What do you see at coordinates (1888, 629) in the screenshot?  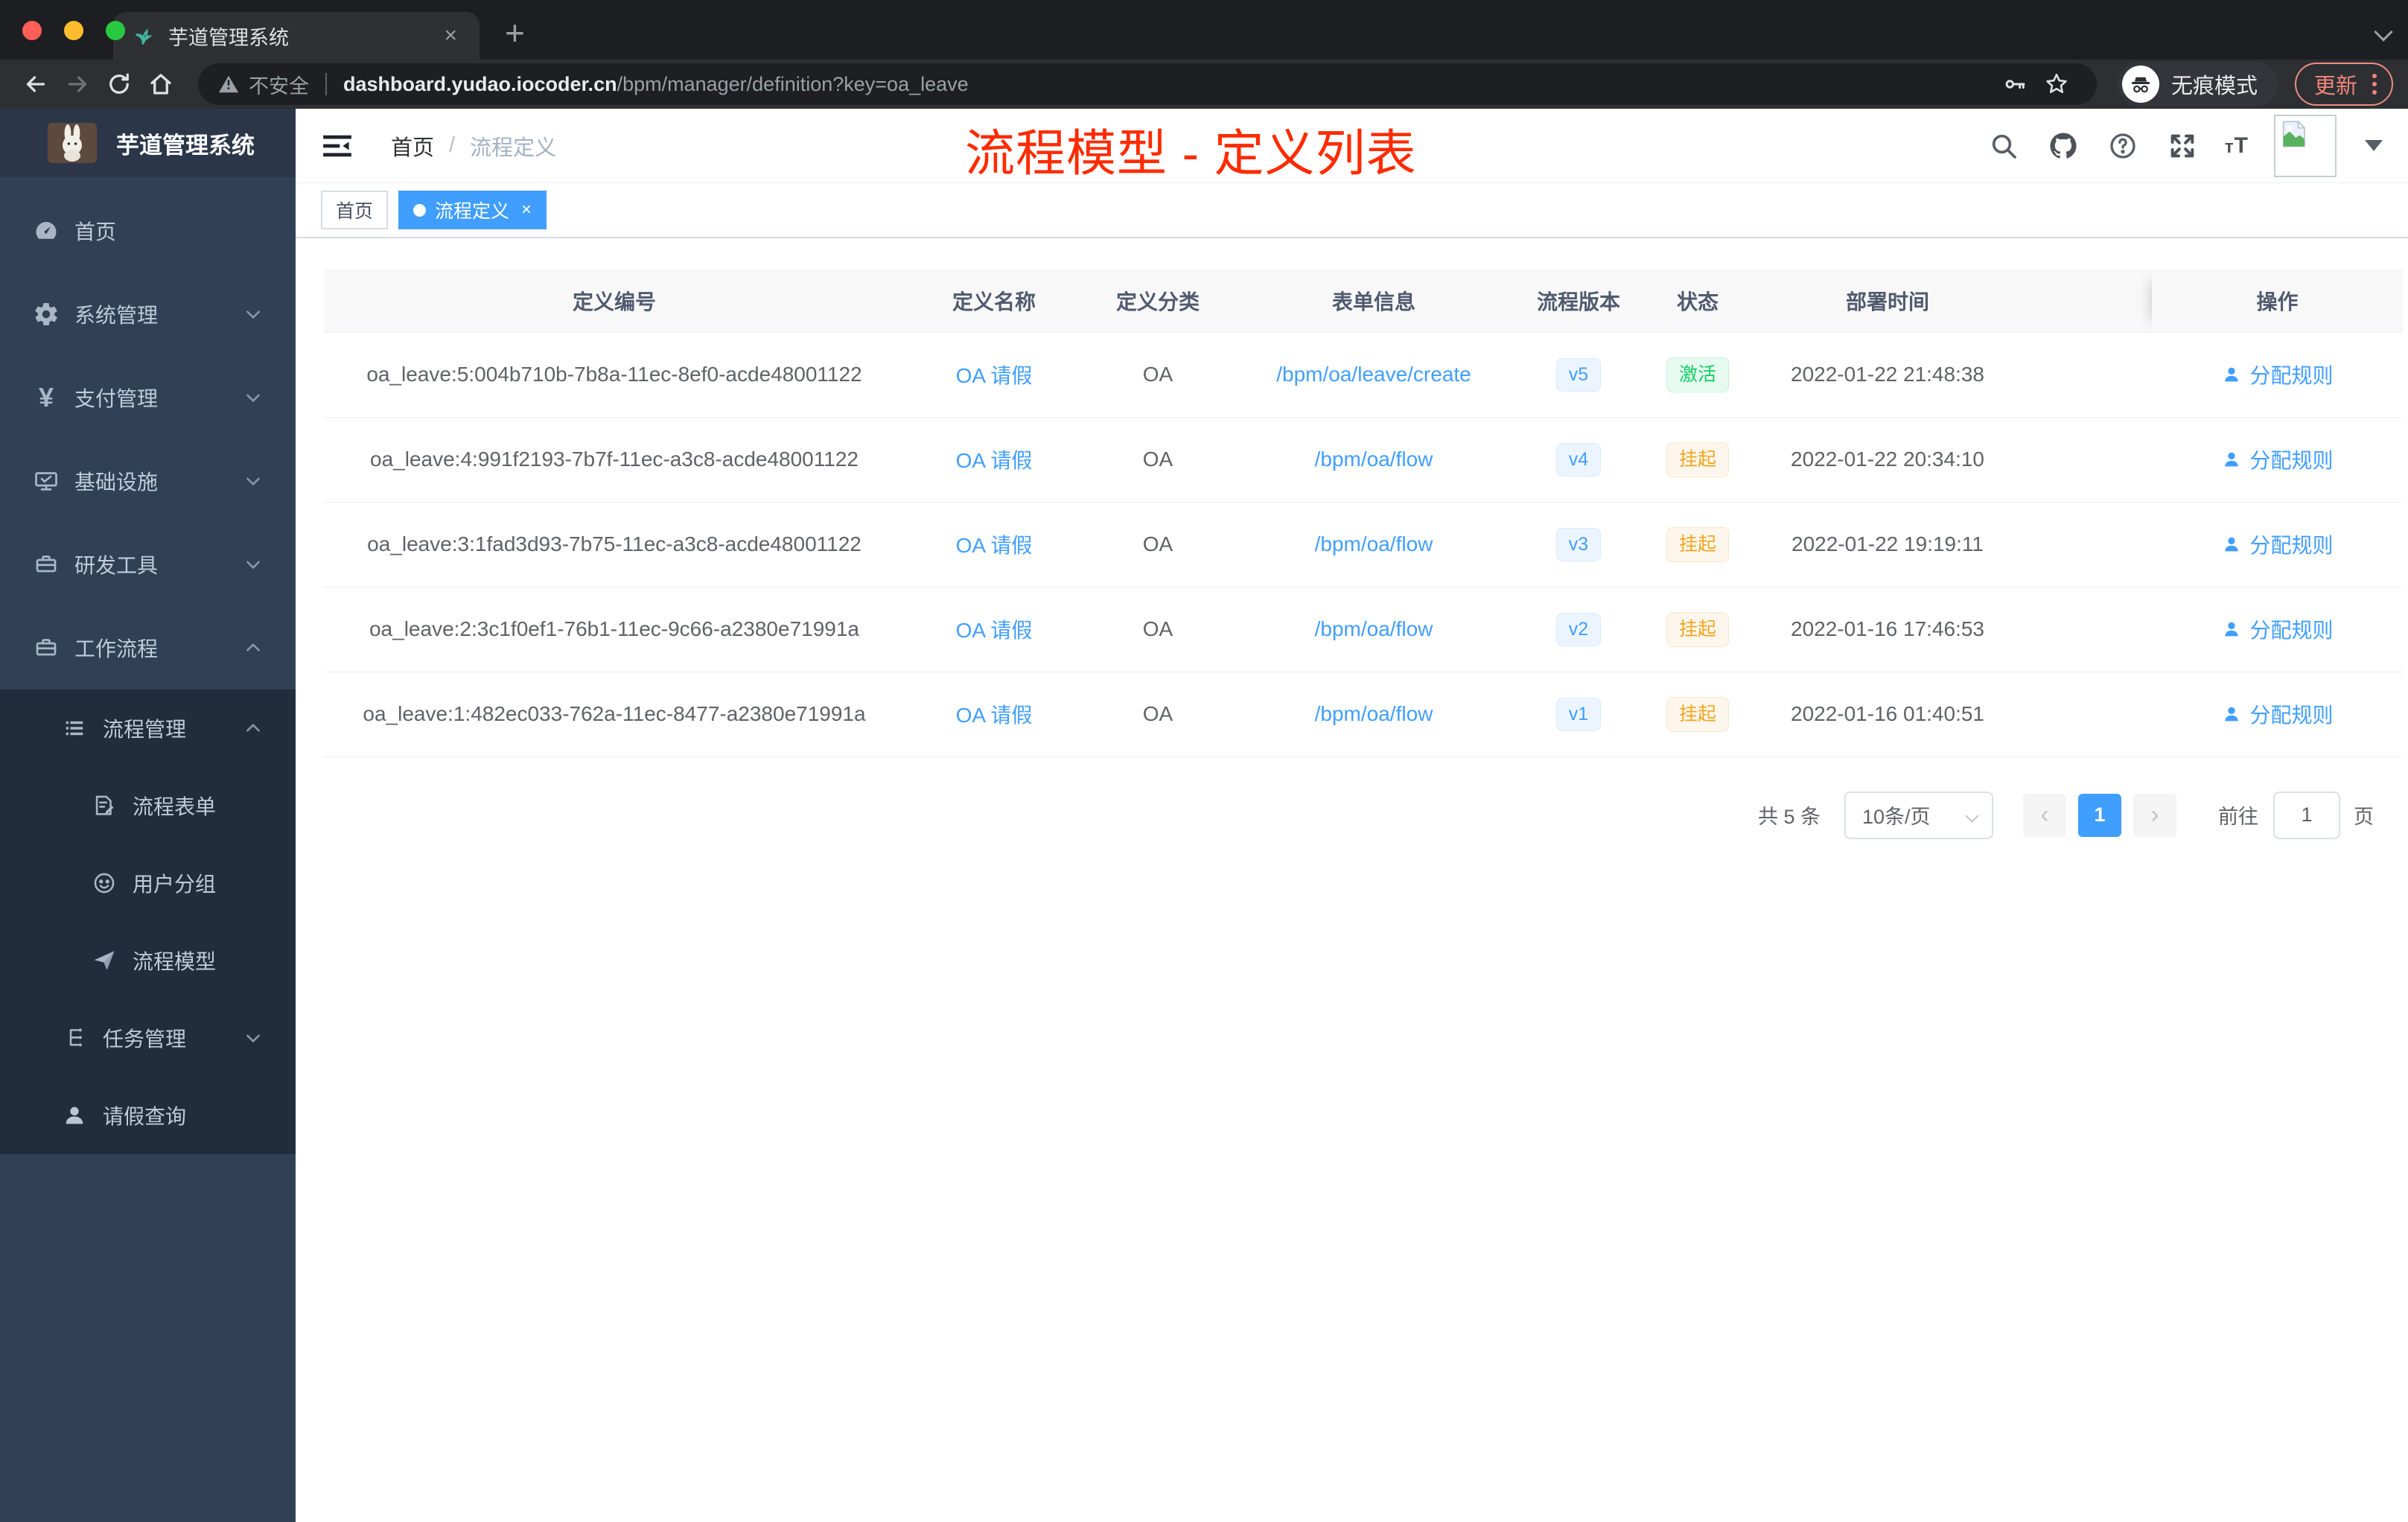 I see `deploy-time: 2022-01-16 17:46:53` at bounding box center [1888, 629].